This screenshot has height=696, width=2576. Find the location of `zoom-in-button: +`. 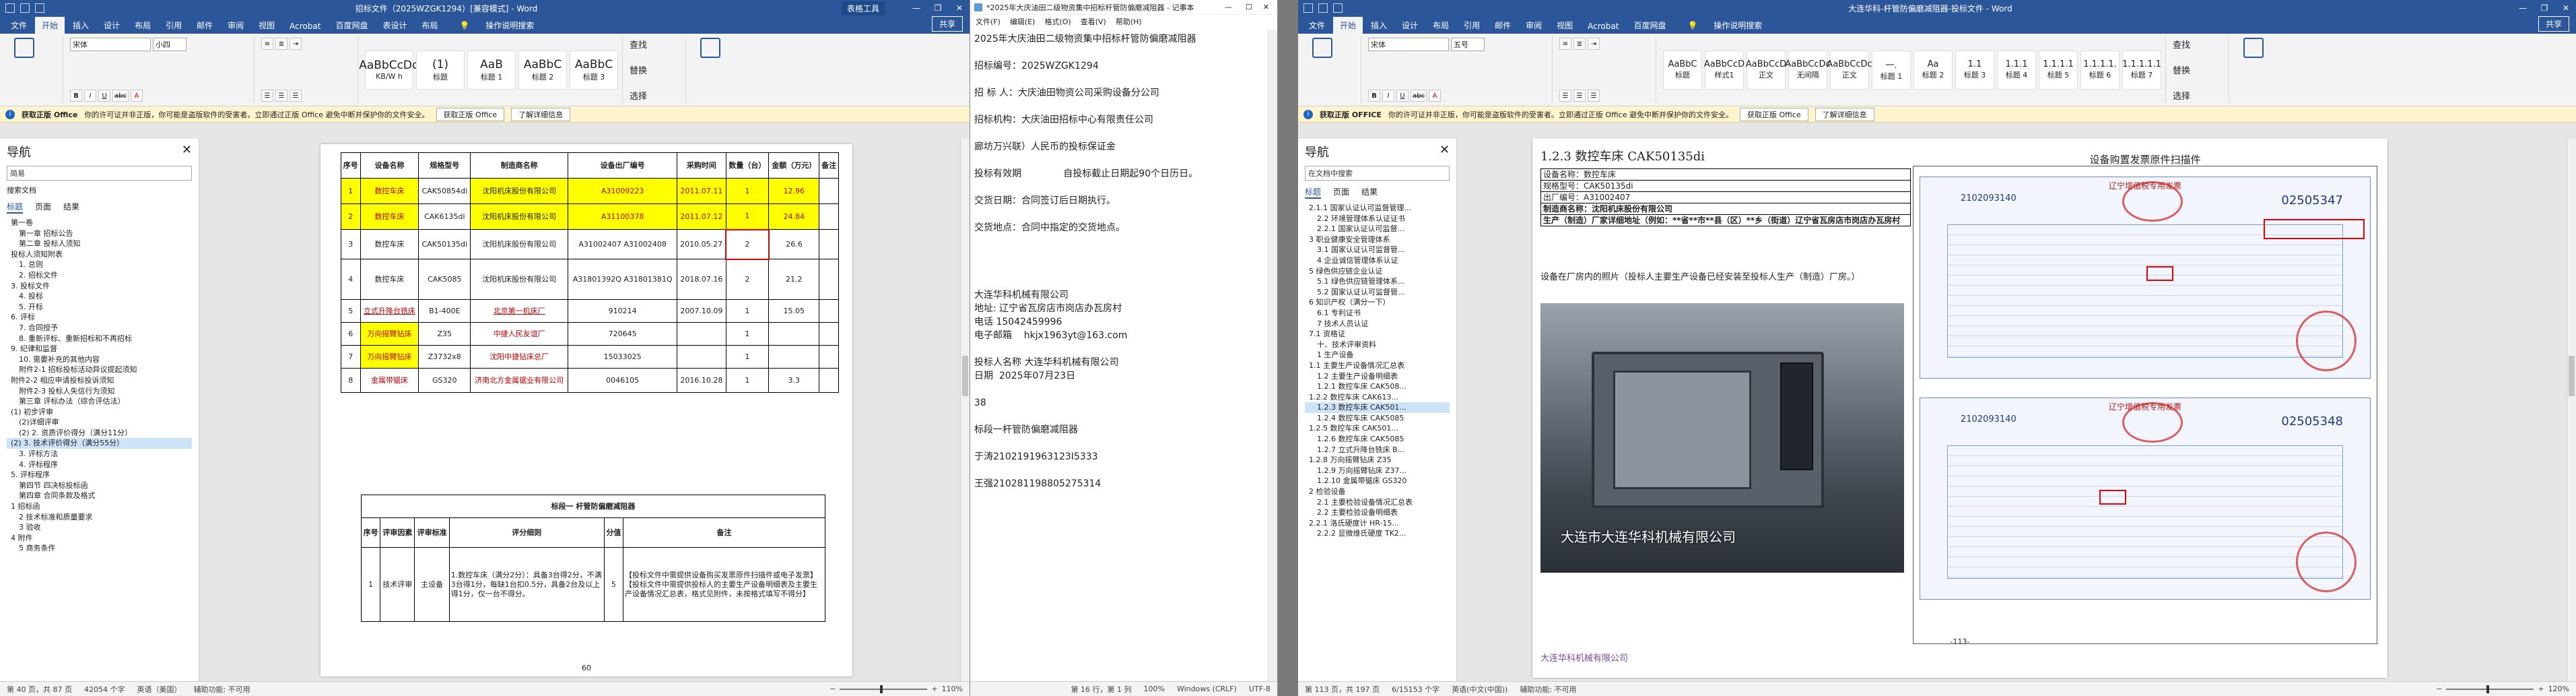

zoom-in-button: + is located at coordinates (2541, 689).